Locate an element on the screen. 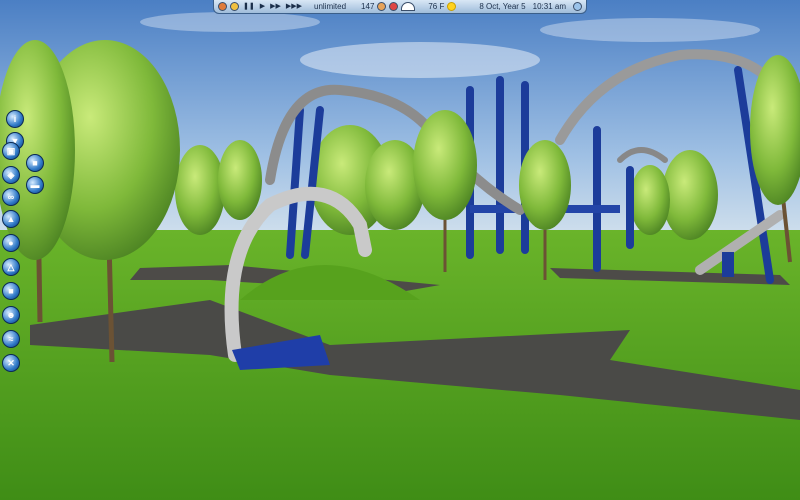 This screenshot has height=500, width=800. fastest-button: ▶▶▶ is located at coordinates (294, 6).